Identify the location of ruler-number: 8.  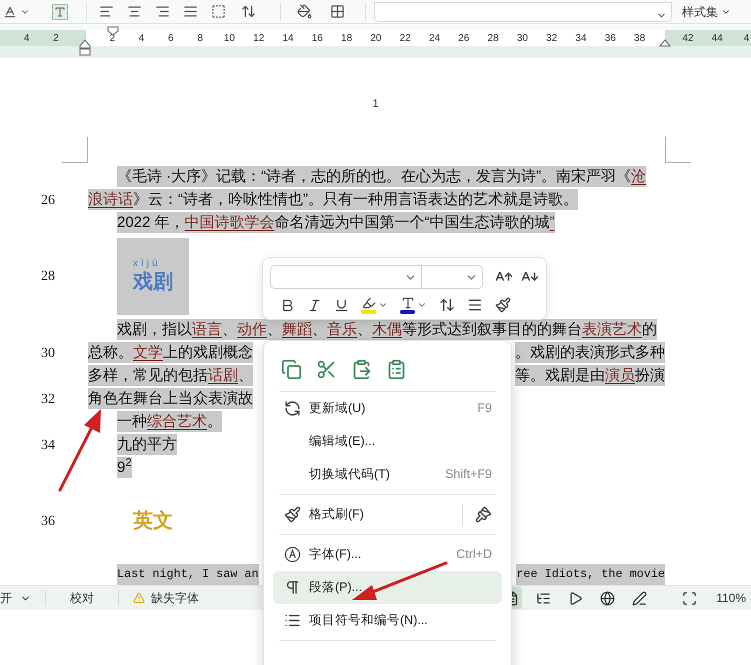
(200, 39).